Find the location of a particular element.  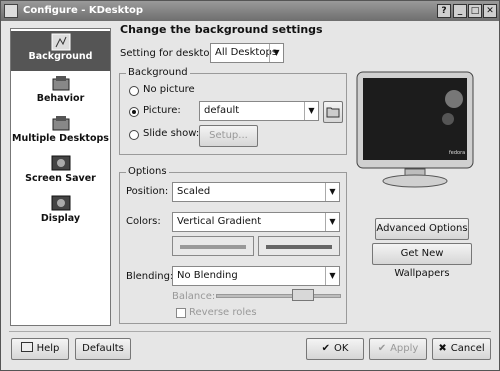

browse-folder-button is located at coordinates (333, 112).